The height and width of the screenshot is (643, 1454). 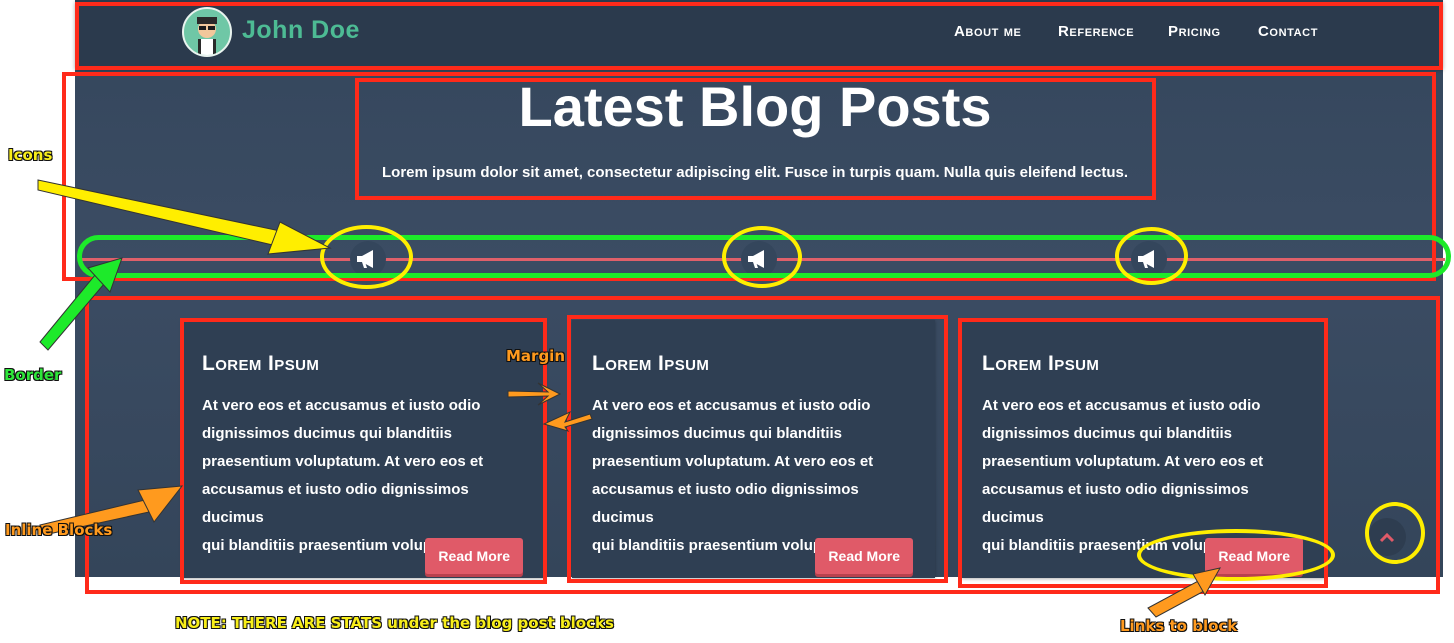 What do you see at coordinates (1179, 626) in the screenshot?
I see `annotation-label-links: Links to block` at bounding box center [1179, 626].